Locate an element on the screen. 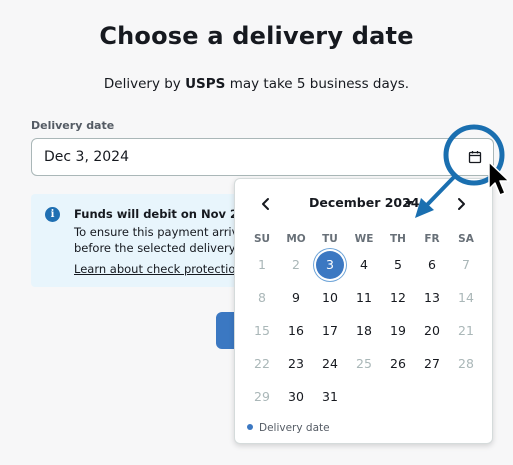 The width and height of the screenshot is (513, 465). day-number: 3 is located at coordinates (330, 265).